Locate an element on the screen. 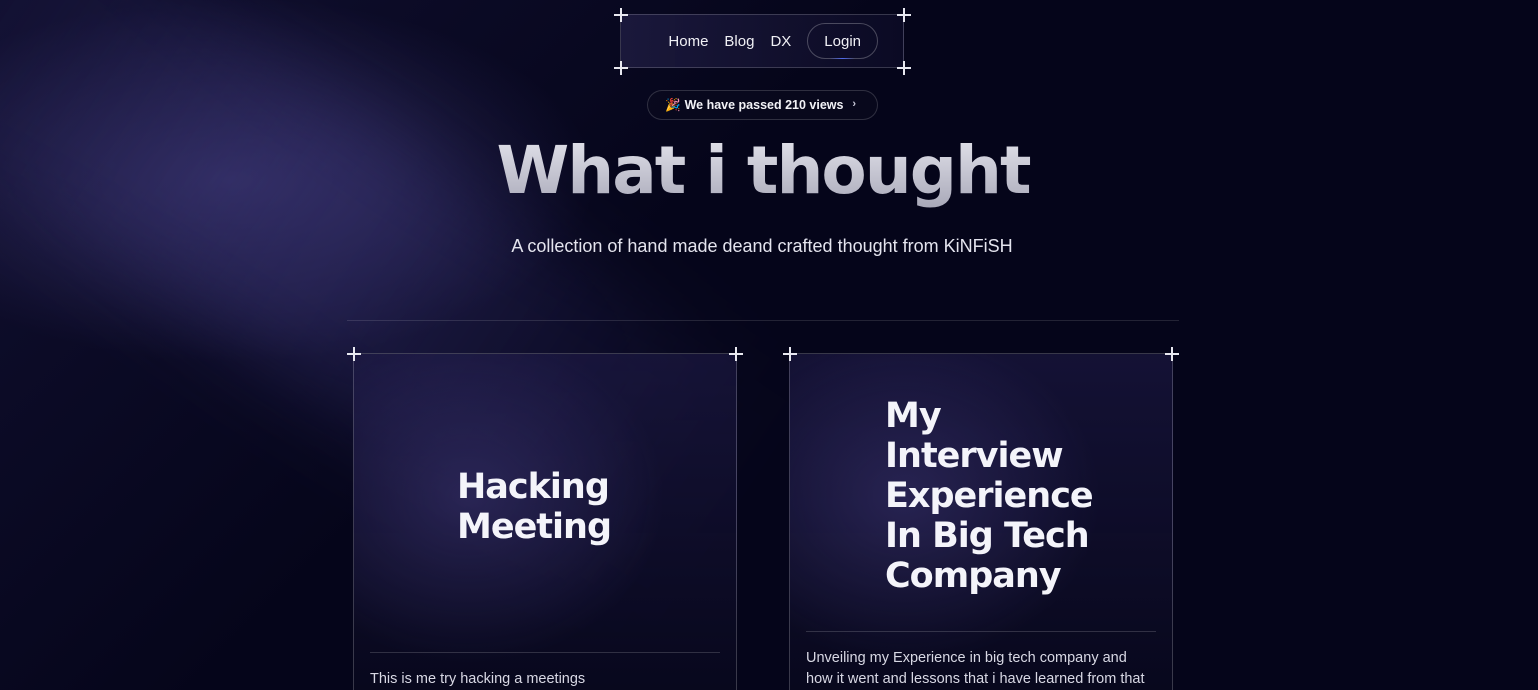 The height and width of the screenshot is (690, 1538). post-description: This is me try hacking a meetings is located at coordinates (478, 679).